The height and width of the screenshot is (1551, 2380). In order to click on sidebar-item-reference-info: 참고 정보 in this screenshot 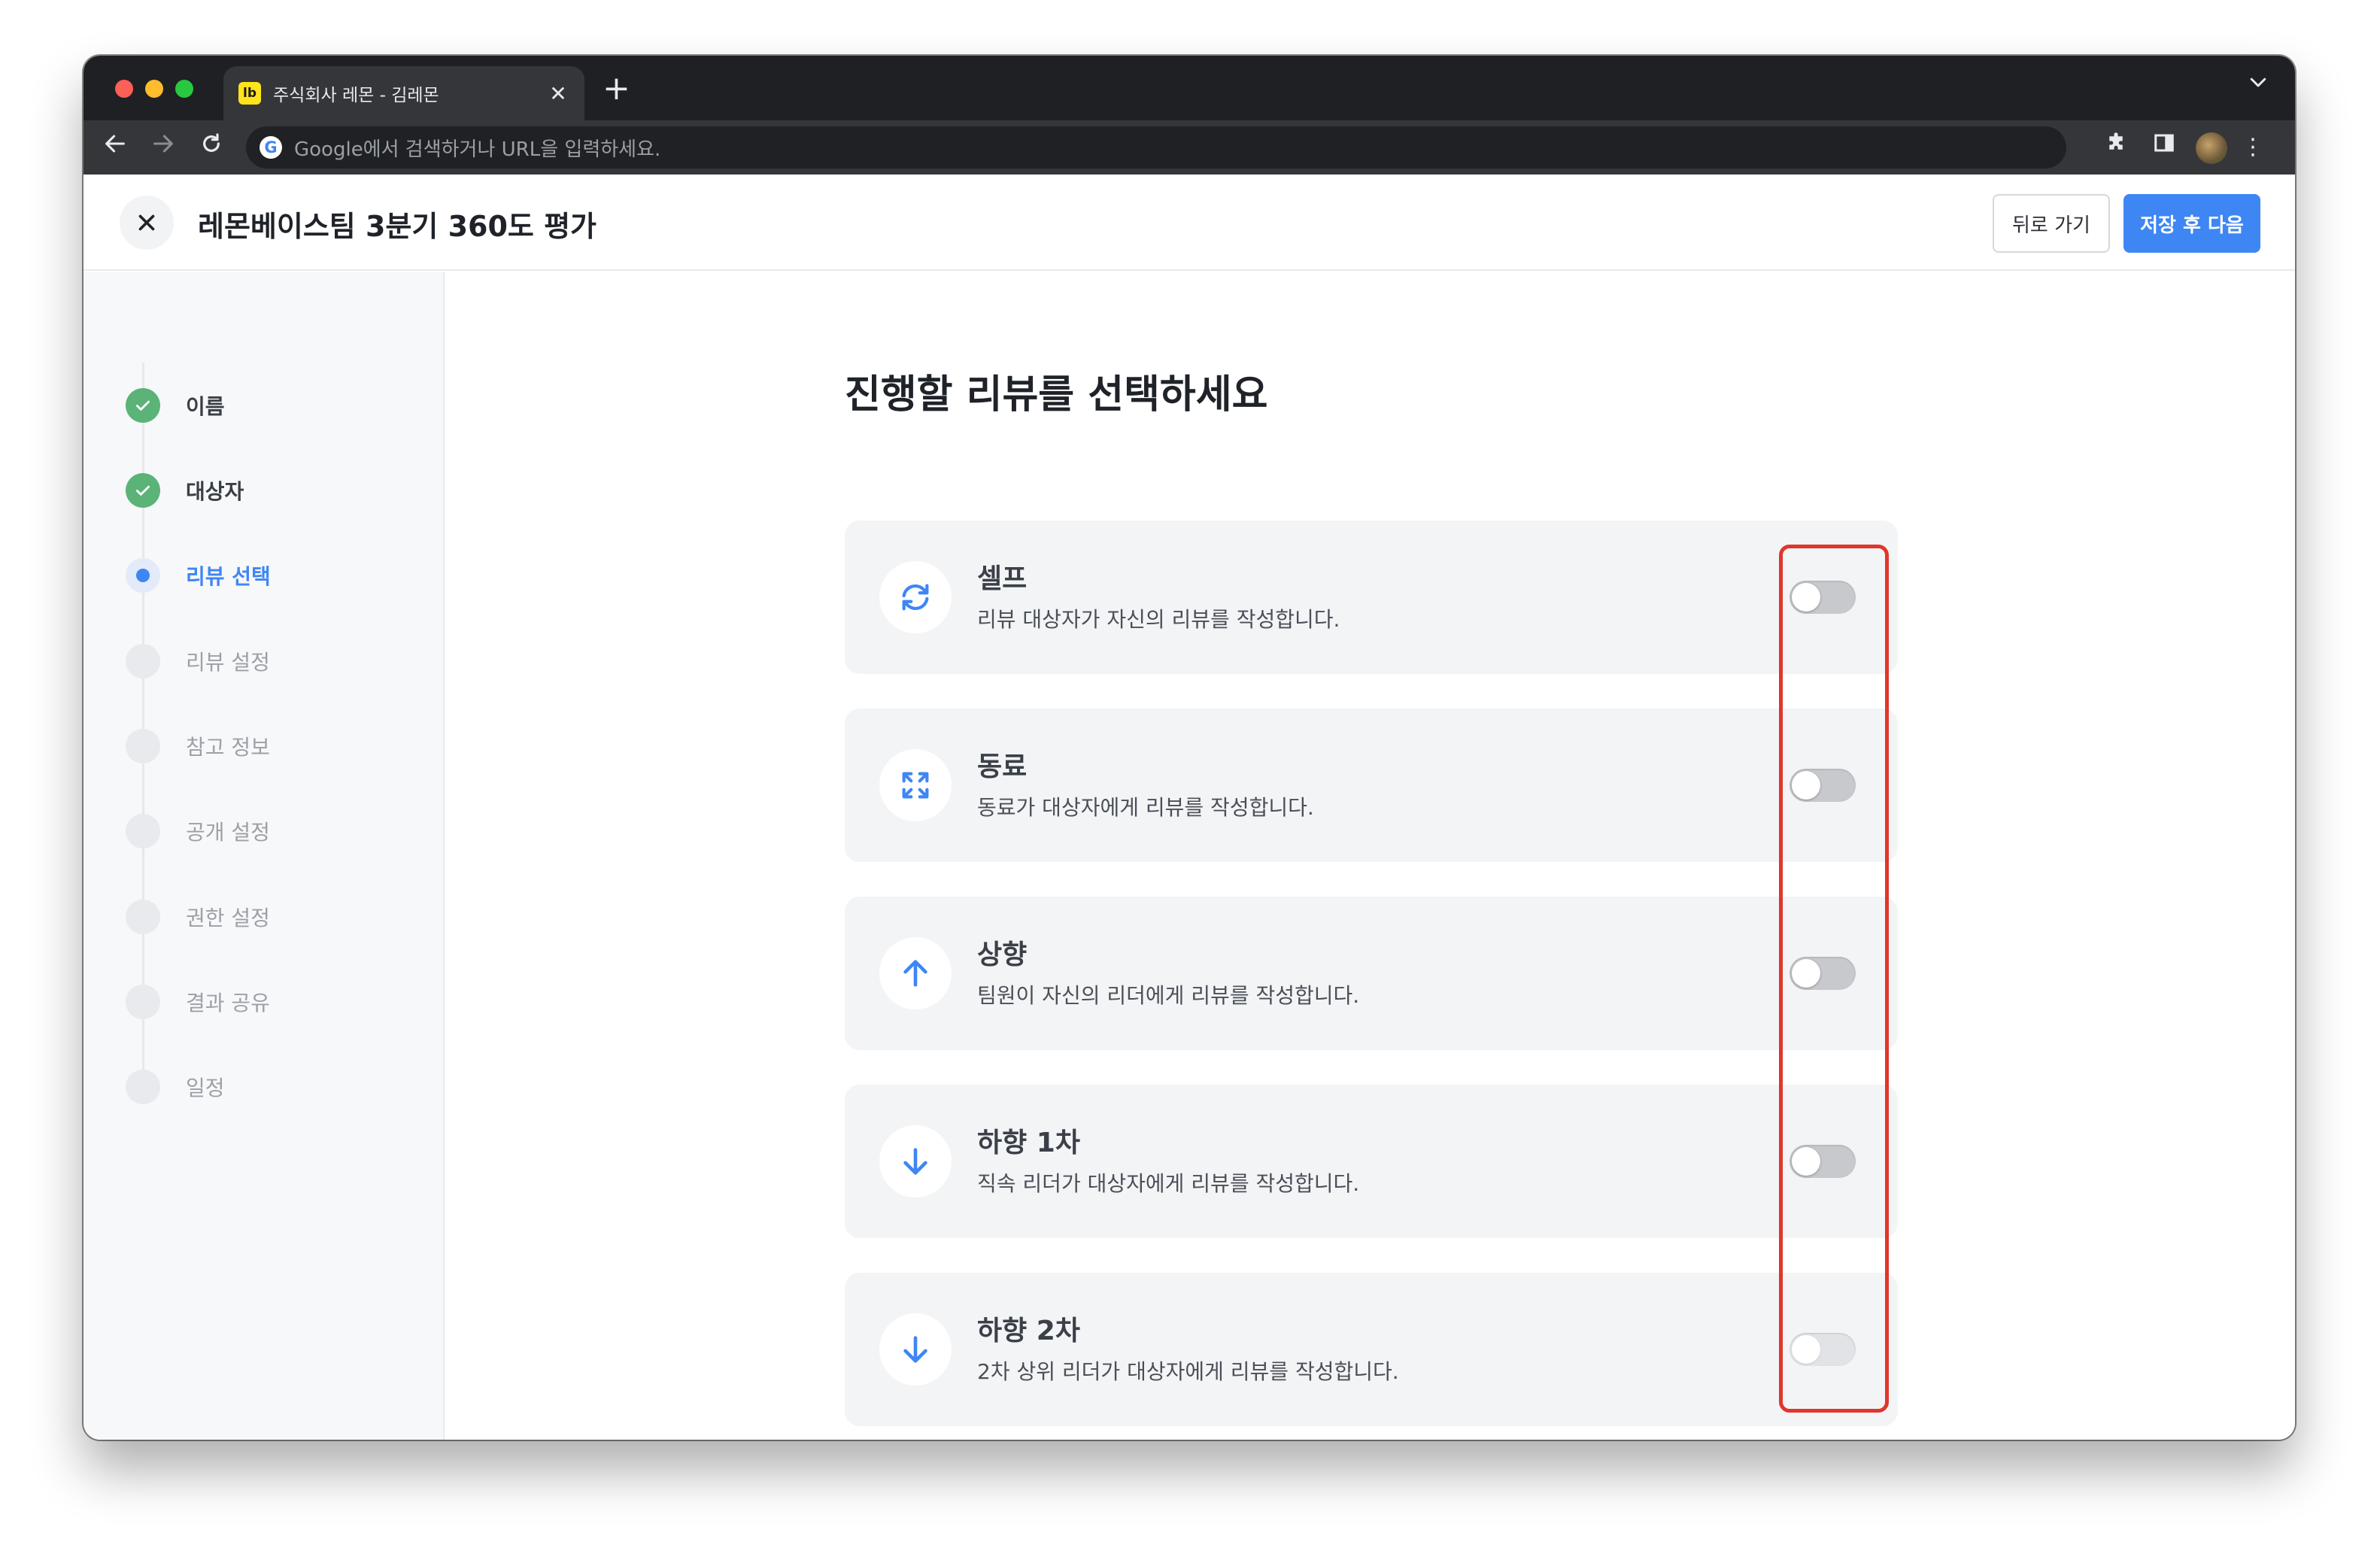, I will do `click(198, 746)`.